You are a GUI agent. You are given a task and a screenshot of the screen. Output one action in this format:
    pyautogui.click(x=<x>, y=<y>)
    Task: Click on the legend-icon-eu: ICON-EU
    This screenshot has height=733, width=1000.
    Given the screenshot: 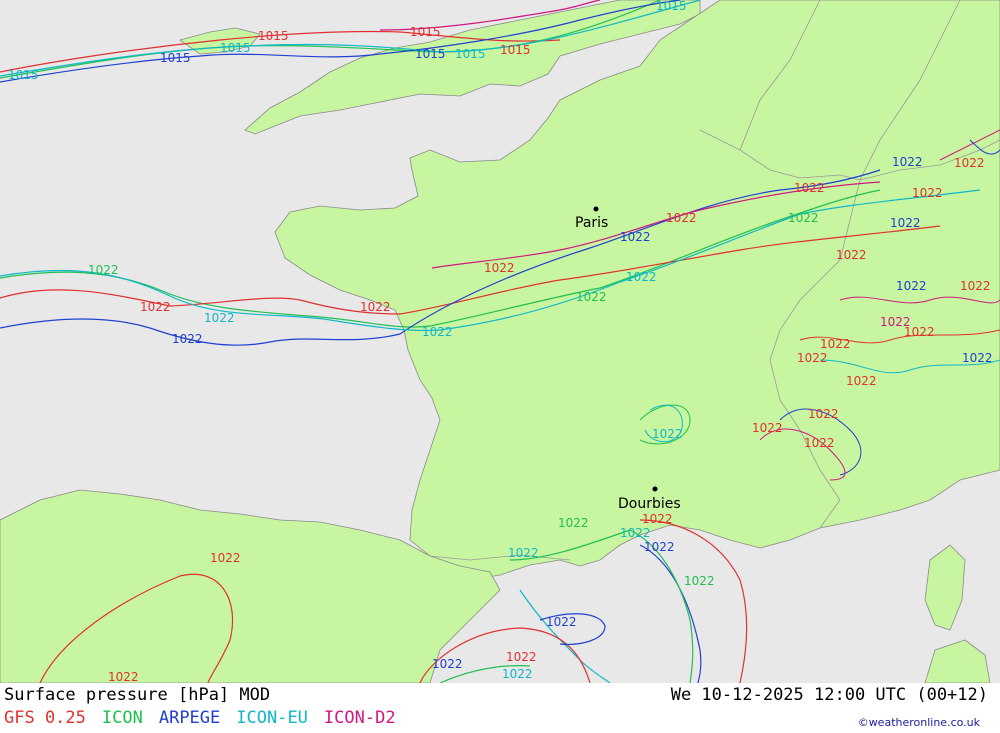 What is the action you would take?
    pyautogui.click(x=272, y=718)
    